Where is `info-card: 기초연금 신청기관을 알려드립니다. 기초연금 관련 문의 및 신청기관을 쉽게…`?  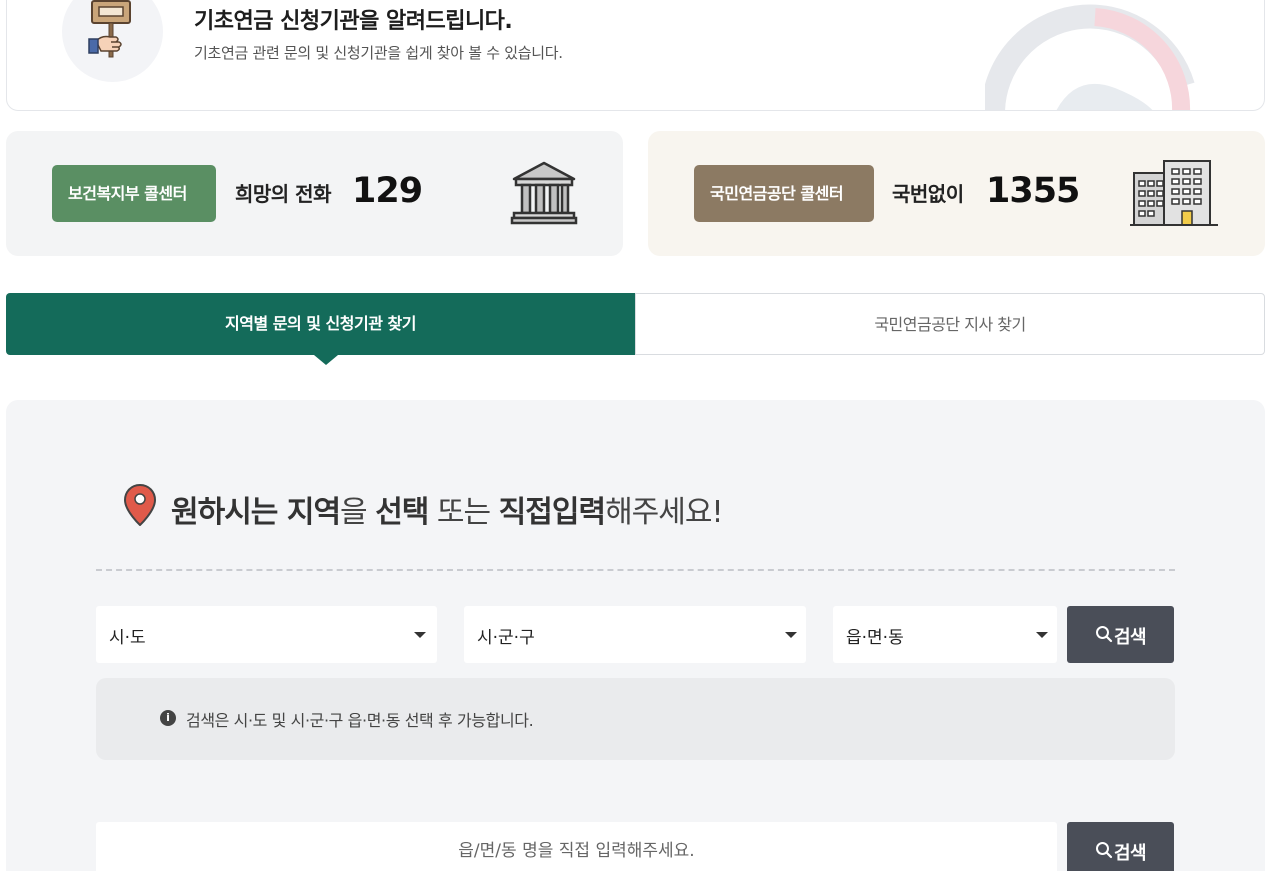
info-card: 기초연금 신청기관을 알려드립니다. 기초연금 관련 문의 및 신청기관을 쉽게… is located at coordinates (635, 55).